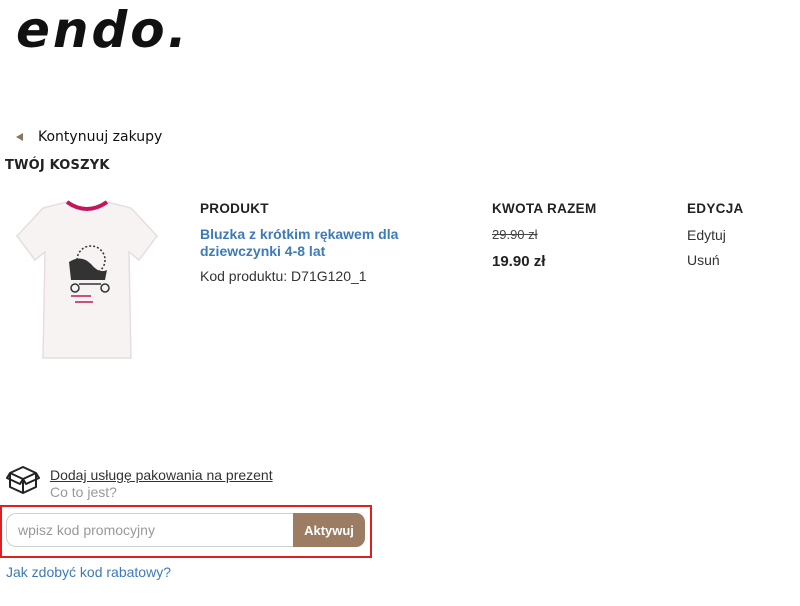 This screenshot has width=800, height=606. What do you see at coordinates (283, 276) in the screenshot?
I see `product-code: Kod produktu: D71G120_1` at bounding box center [283, 276].